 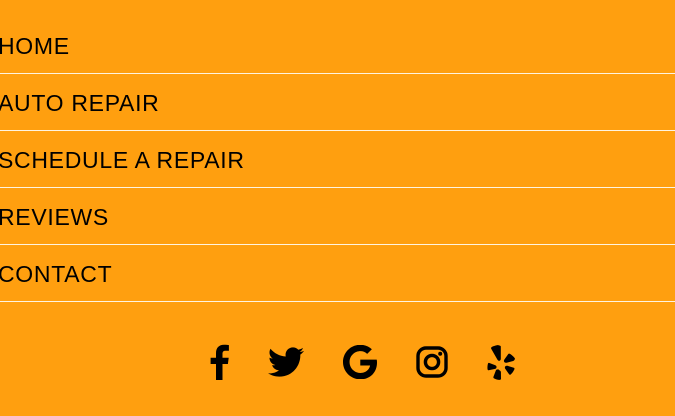 I want to click on twitter-icon, so click(x=286, y=362).